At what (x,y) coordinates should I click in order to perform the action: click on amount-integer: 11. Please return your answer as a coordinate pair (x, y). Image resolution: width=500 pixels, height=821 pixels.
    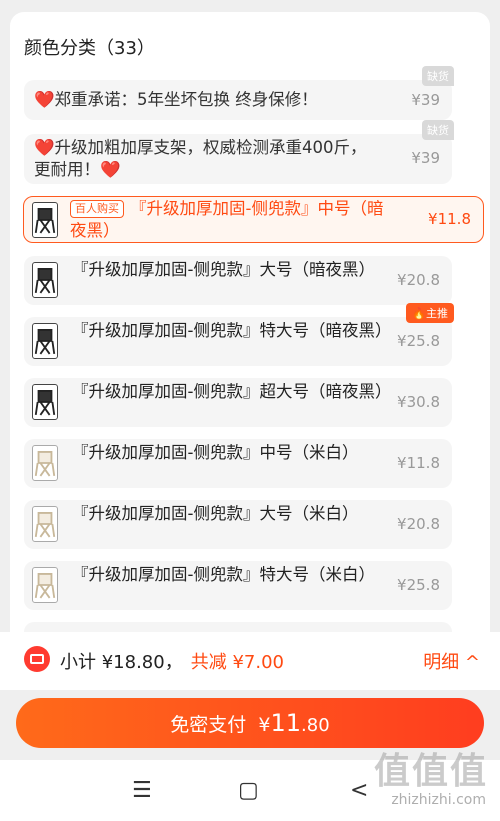
    Looking at the image, I should click on (286, 723).